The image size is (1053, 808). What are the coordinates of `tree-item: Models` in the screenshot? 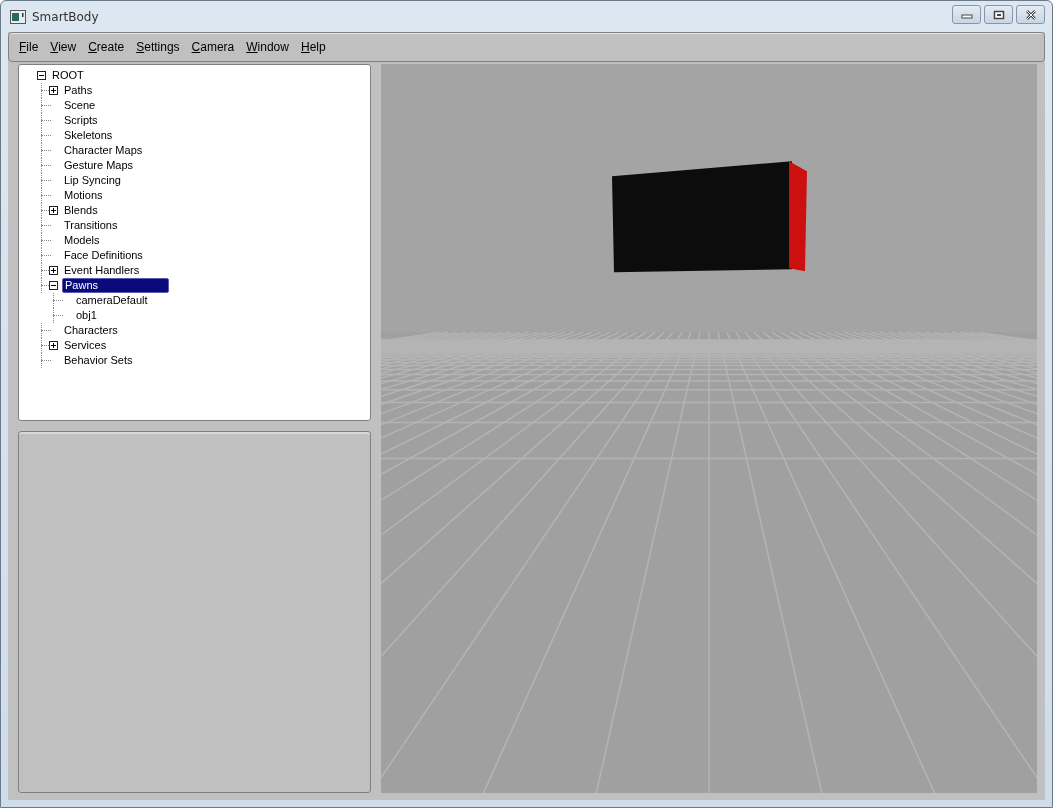 It's located at (82, 240).